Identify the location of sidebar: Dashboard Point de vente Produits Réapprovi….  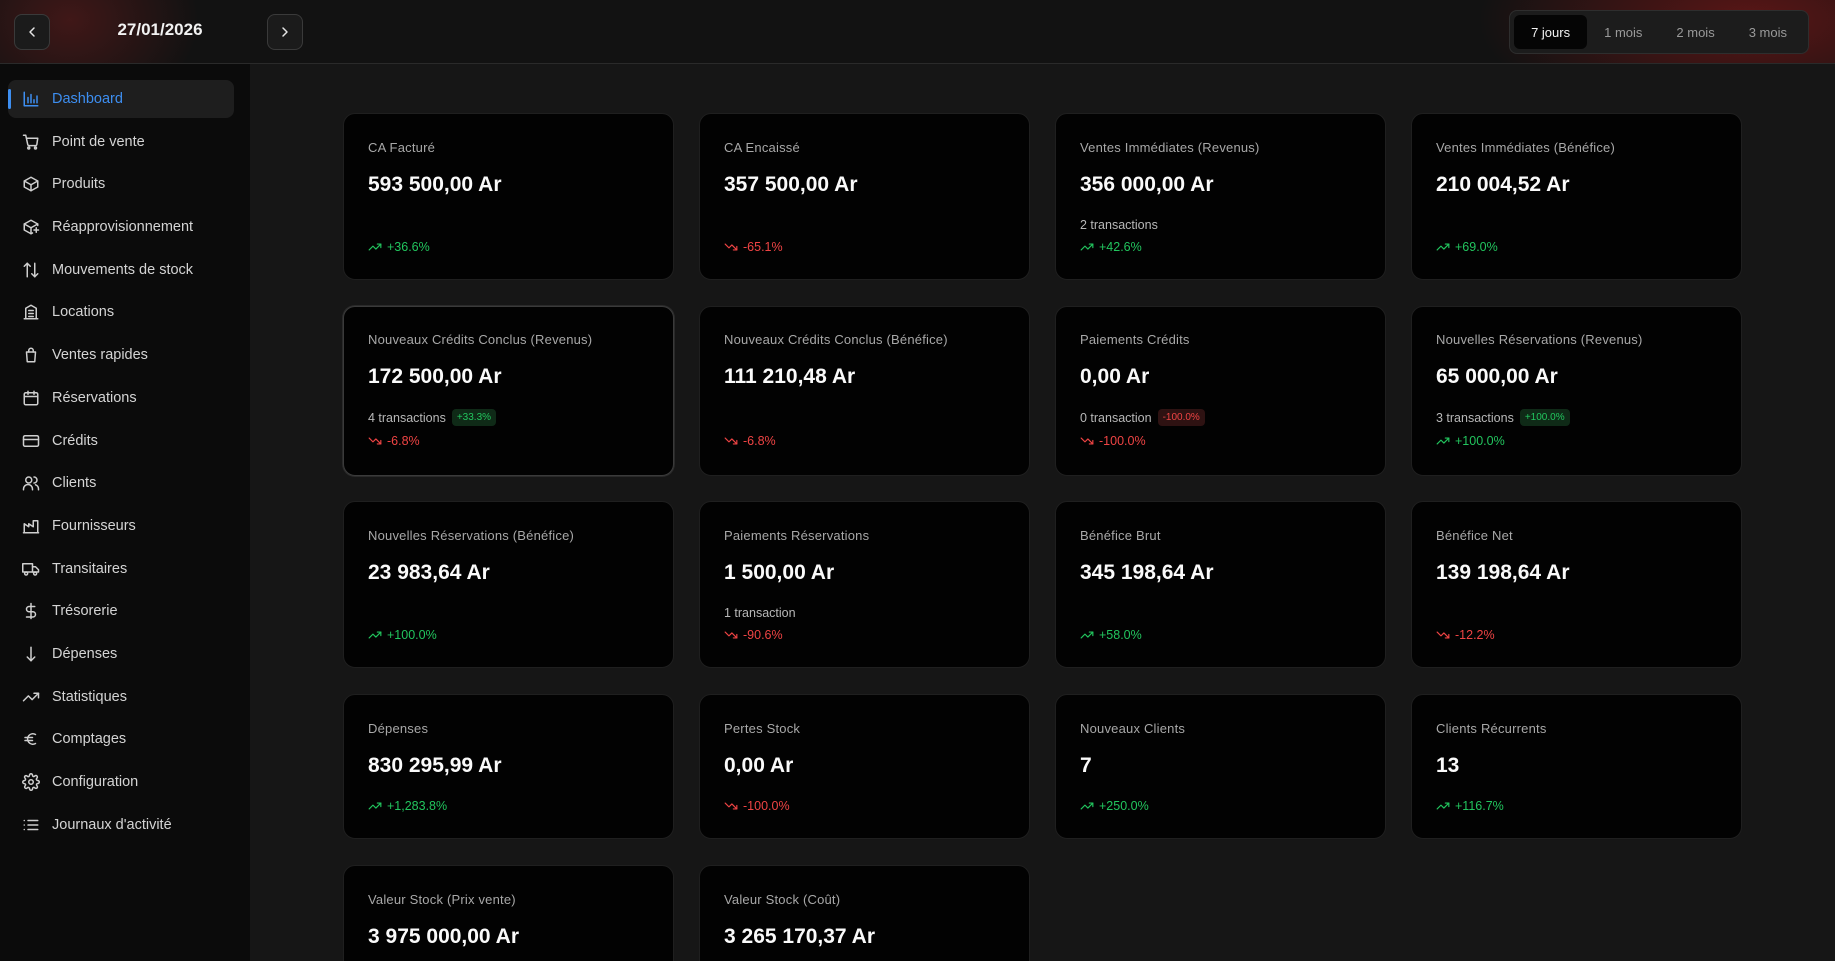
(125, 512).